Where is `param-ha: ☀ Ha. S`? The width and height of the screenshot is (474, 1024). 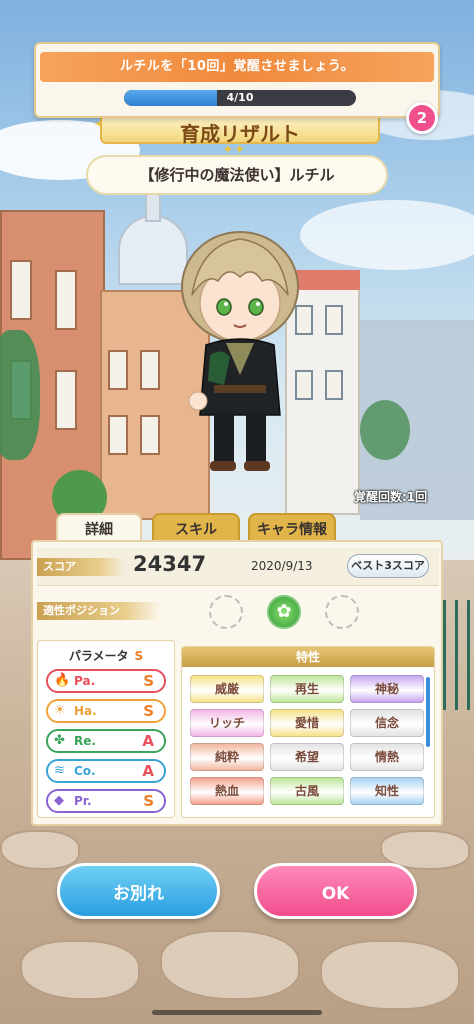 param-ha: ☀ Ha. S is located at coordinates (106, 711).